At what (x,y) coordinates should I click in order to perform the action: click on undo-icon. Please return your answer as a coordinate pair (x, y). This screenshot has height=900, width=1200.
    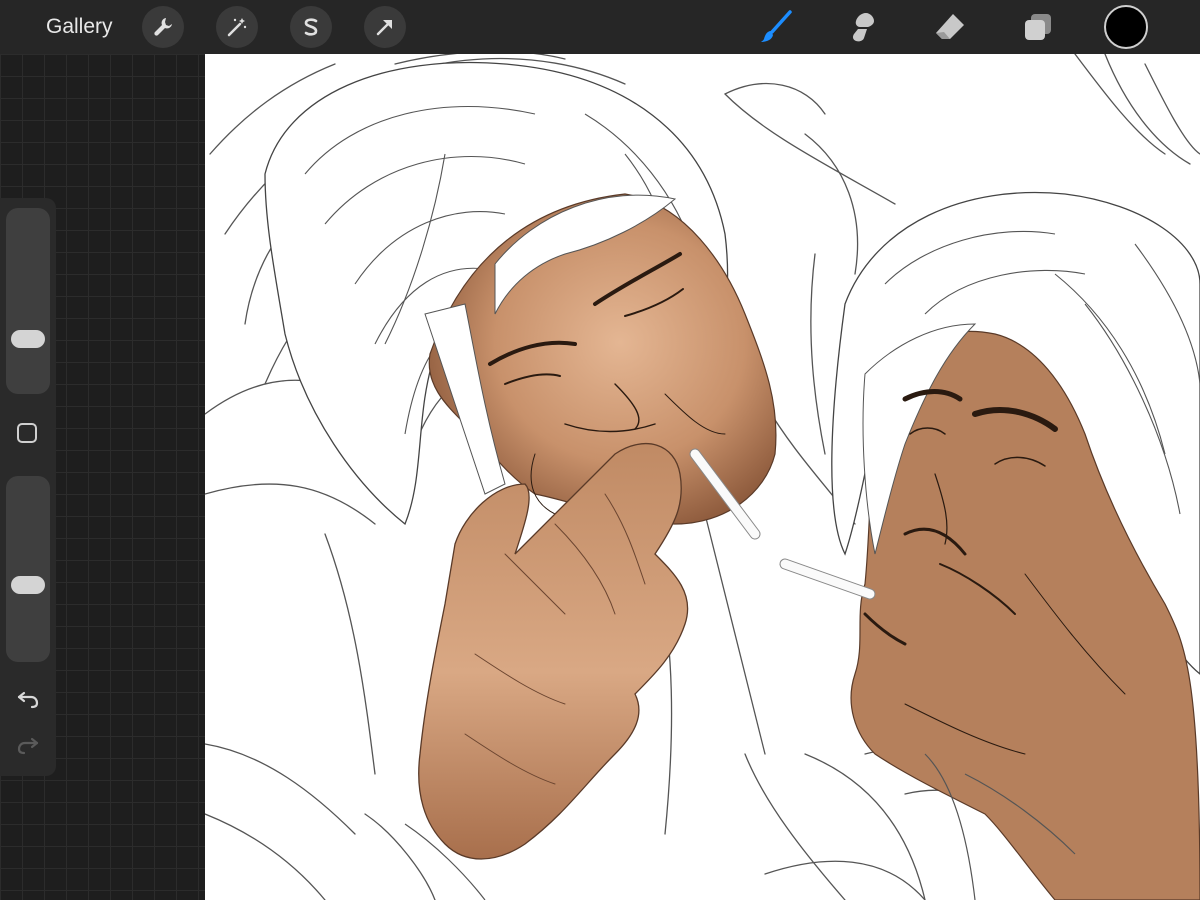
    Looking at the image, I should click on (28, 700).